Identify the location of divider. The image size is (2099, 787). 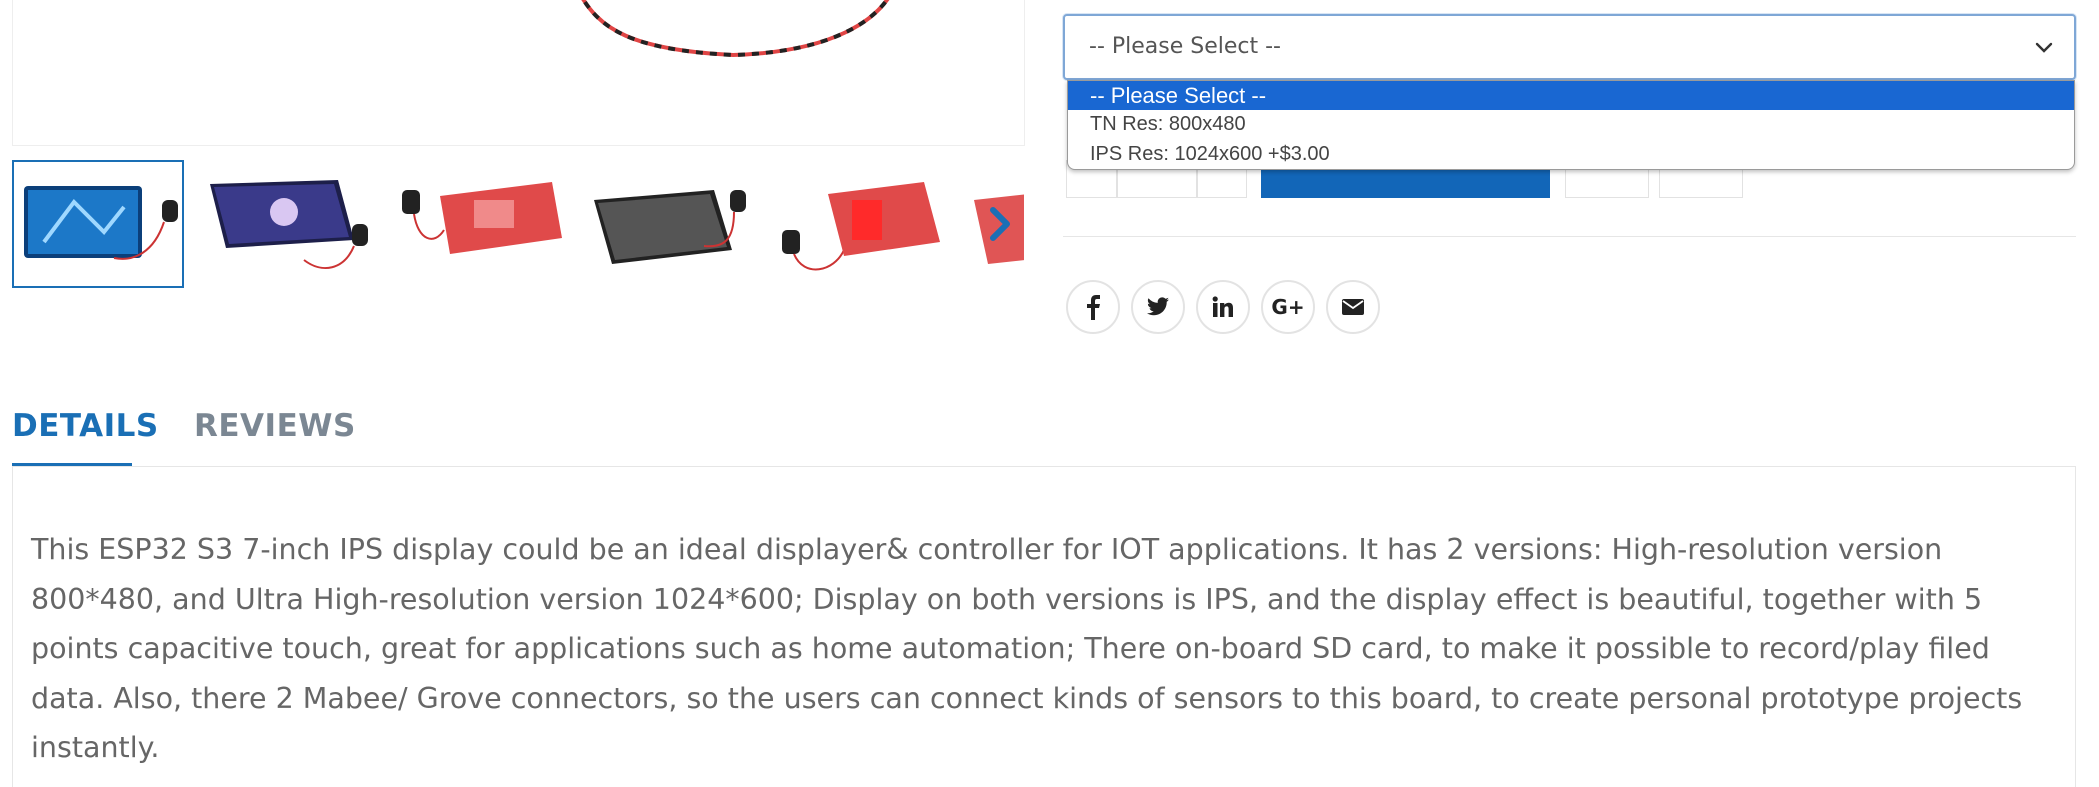
(1569, 236).